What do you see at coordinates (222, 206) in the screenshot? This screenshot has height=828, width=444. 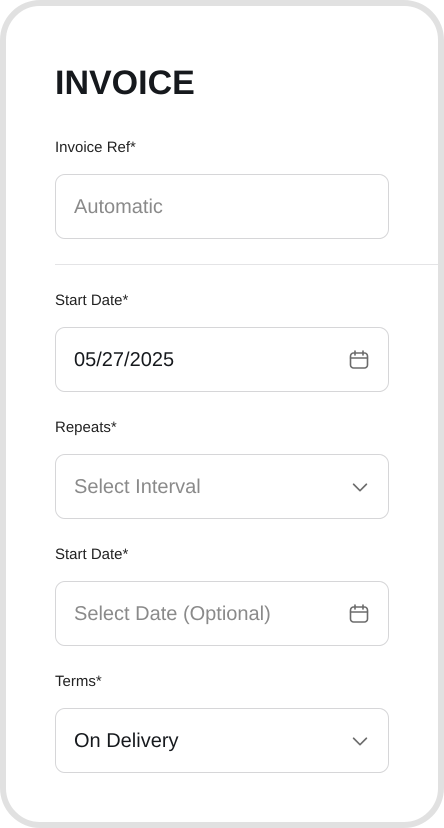 I see `input-field: Automatic` at bounding box center [222, 206].